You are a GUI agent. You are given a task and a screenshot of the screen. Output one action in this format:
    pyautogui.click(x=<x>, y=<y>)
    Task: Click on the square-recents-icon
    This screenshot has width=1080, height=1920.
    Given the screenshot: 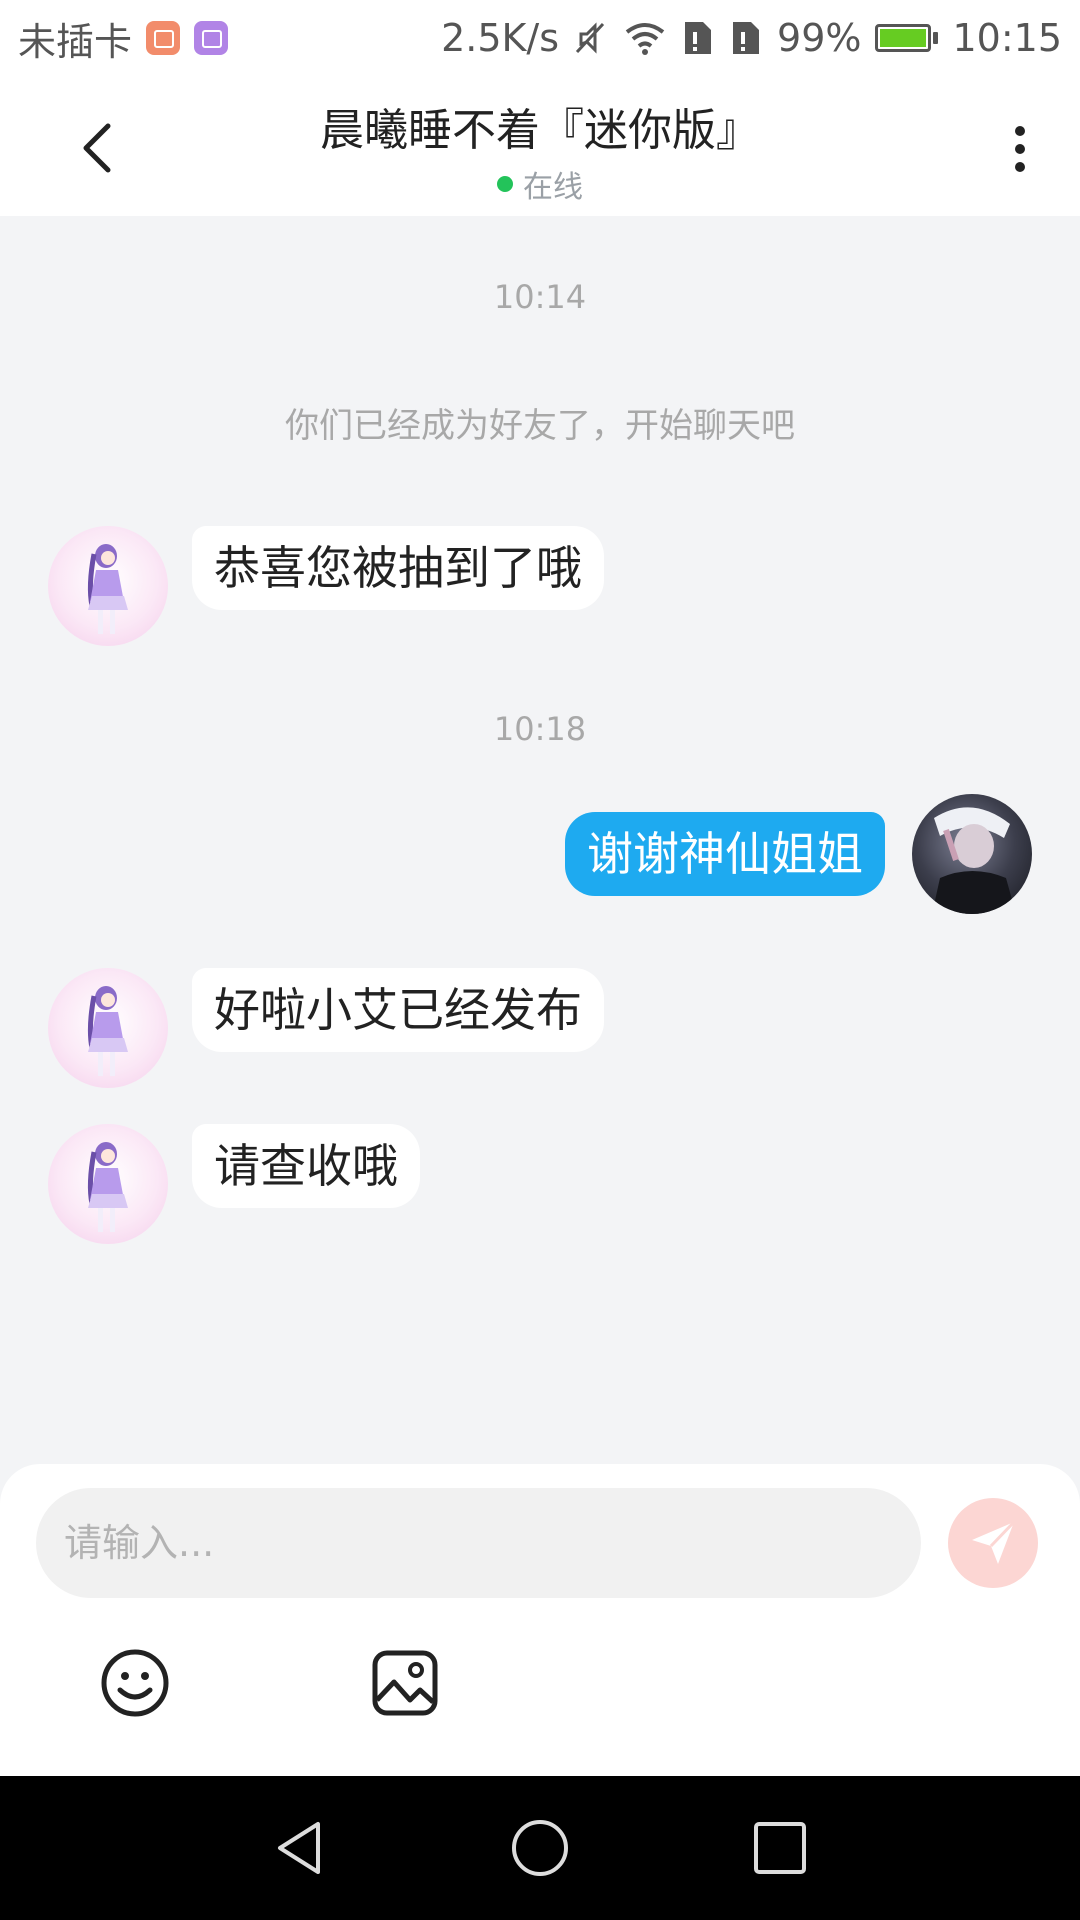 What is the action you would take?
    pyautogui.click(x=780, y=1848)
    